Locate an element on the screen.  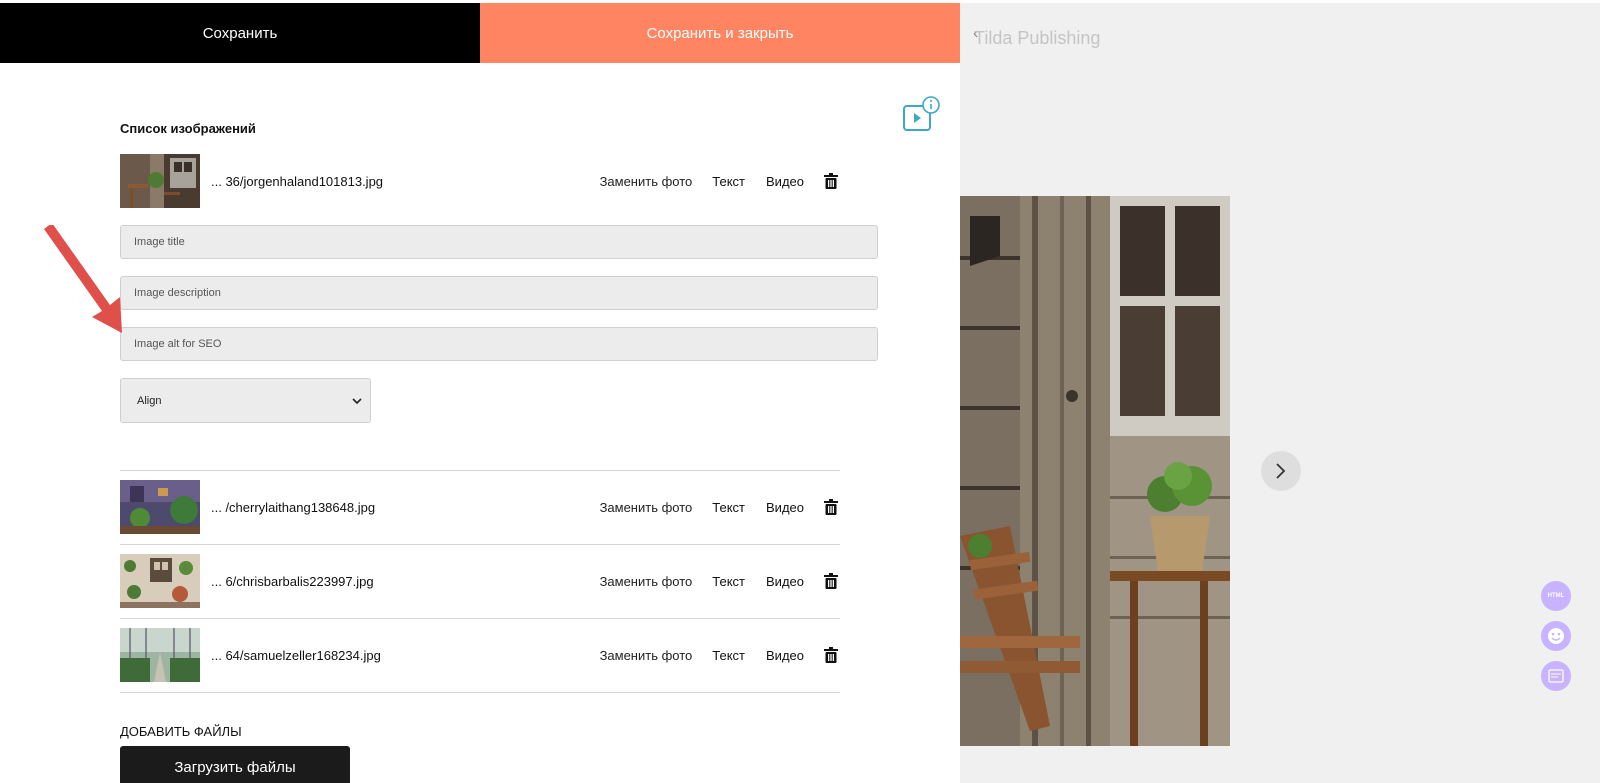
chevron-down-icon is located at coordinates (357, 401).